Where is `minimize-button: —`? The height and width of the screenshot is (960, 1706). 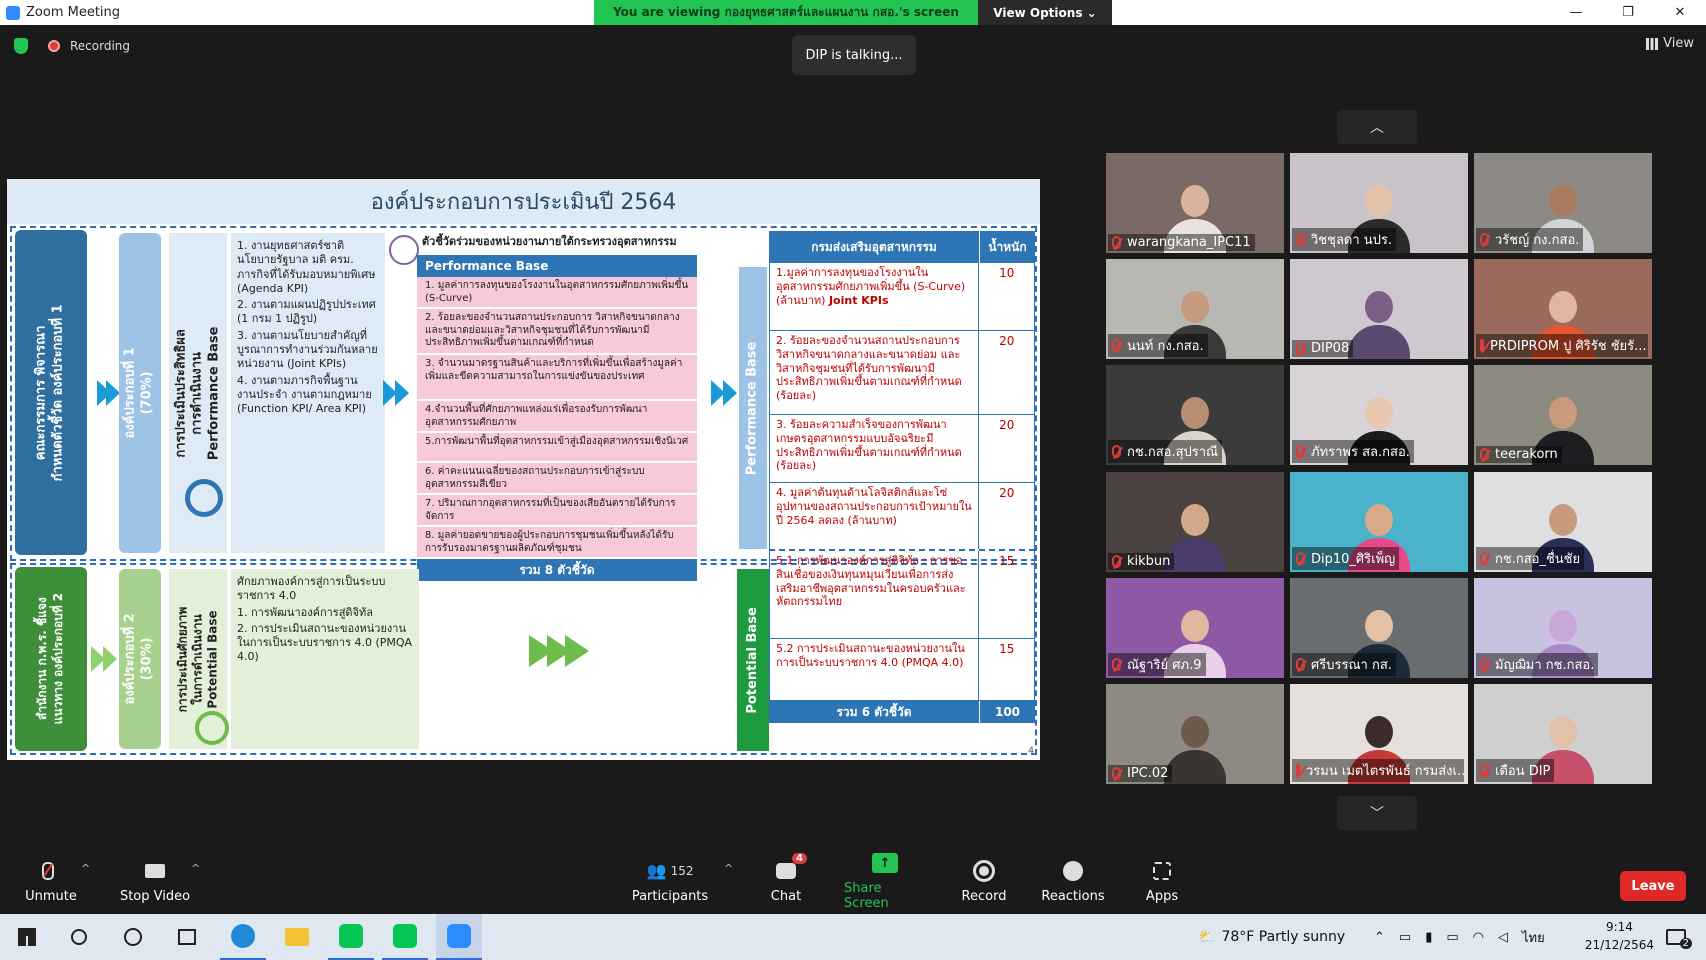
minimize-button: — is located at coordinates (1576, 12).